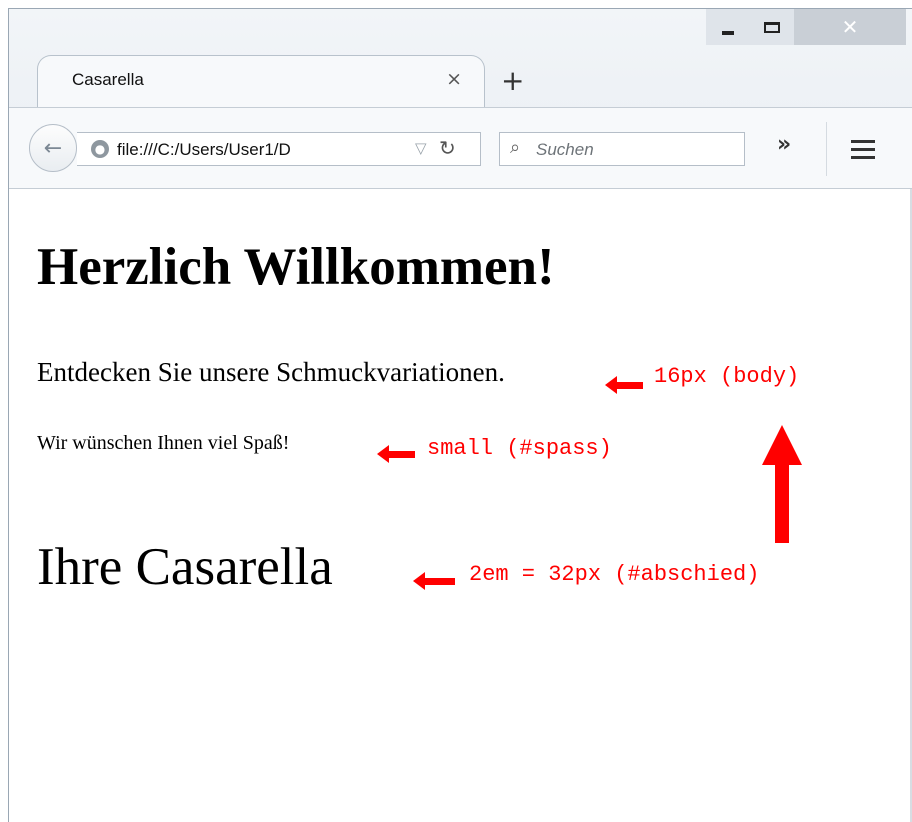 The height and width of the screenshot is (822, 912). Describe the element at coordinates (108, 79) in the screenshot. I see `tab-title: Casarella` at that location.